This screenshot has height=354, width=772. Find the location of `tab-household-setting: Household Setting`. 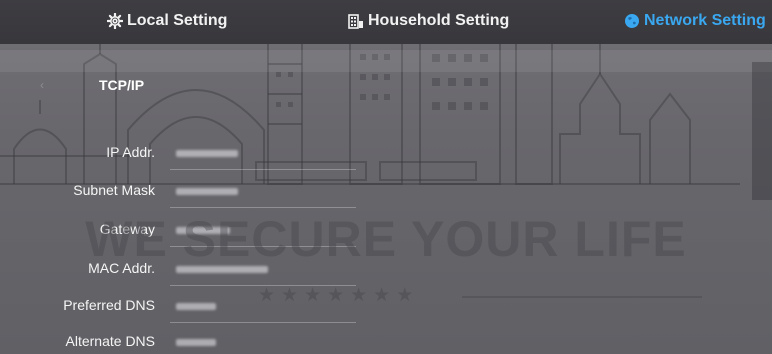

tab-household-setting: Household Setting is located at coordinates (428, 21).